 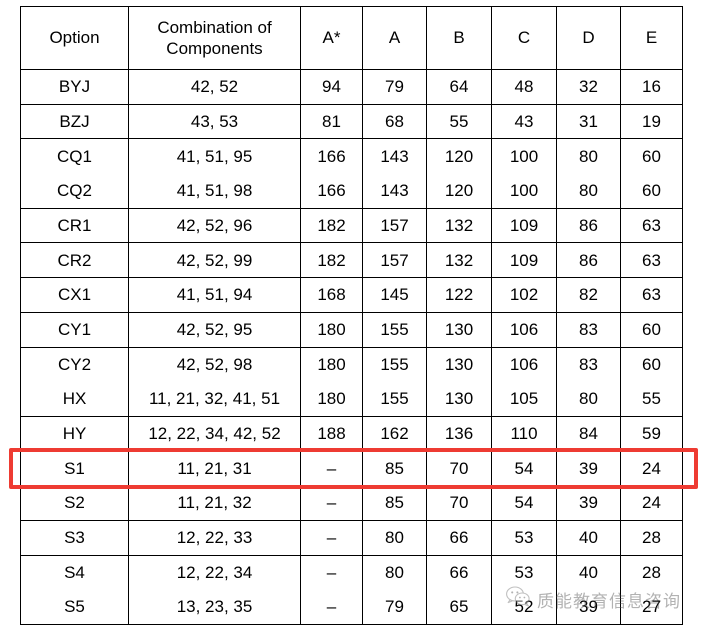 I want to click on cell-option: S4, so click(x=74, y=572).